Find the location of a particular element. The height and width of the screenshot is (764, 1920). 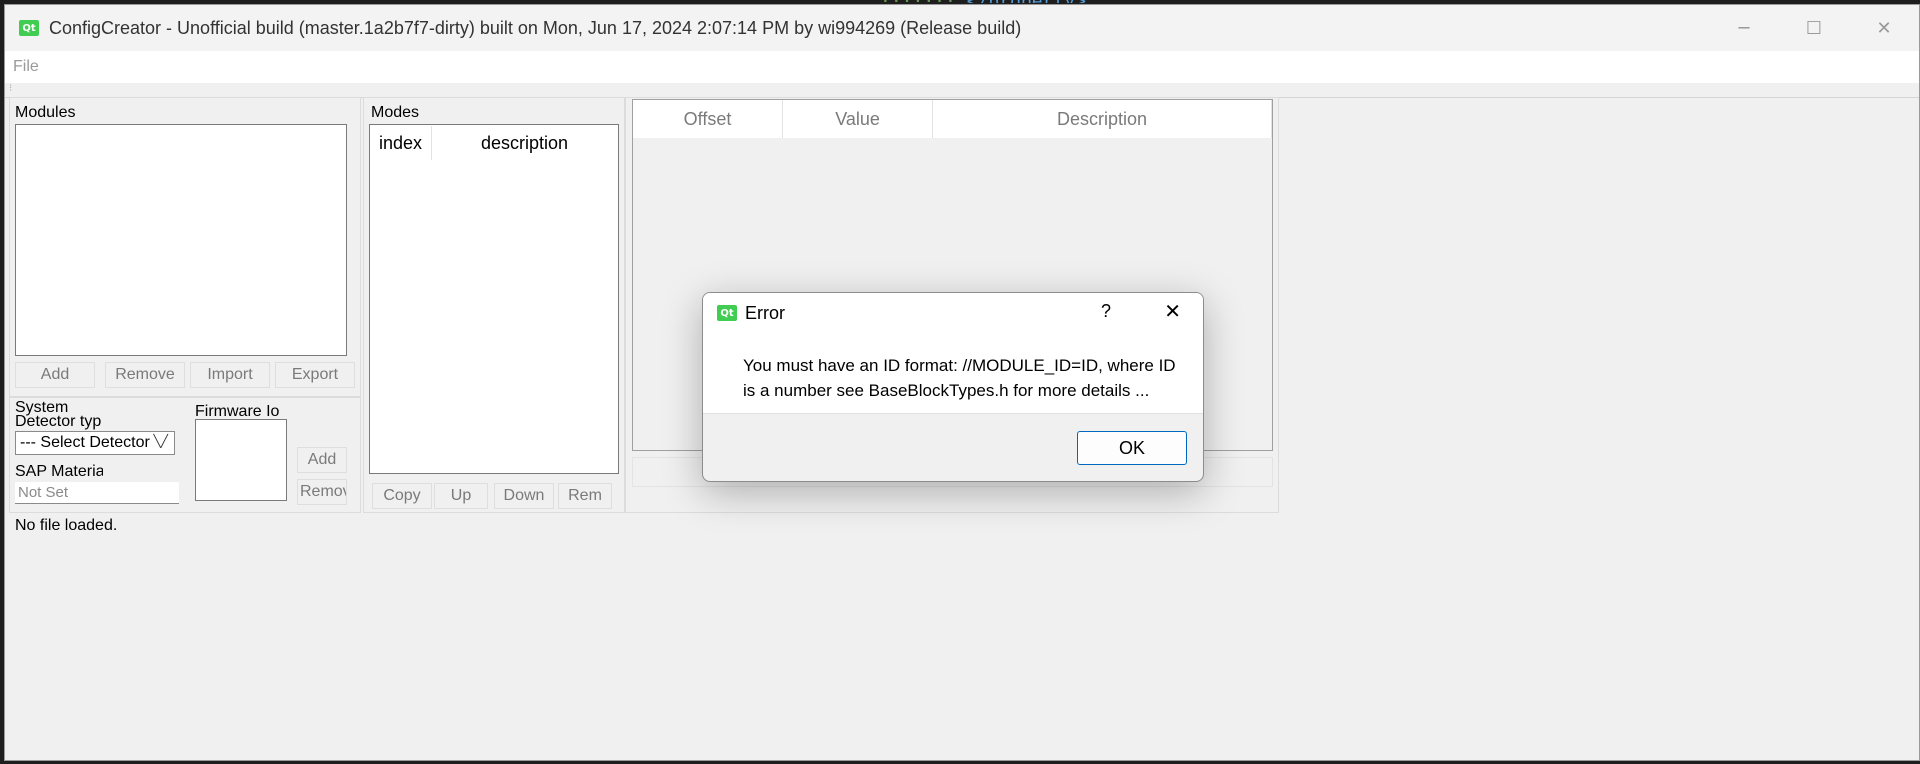

close-button: ✕ is located at coordinates (1884, 28).